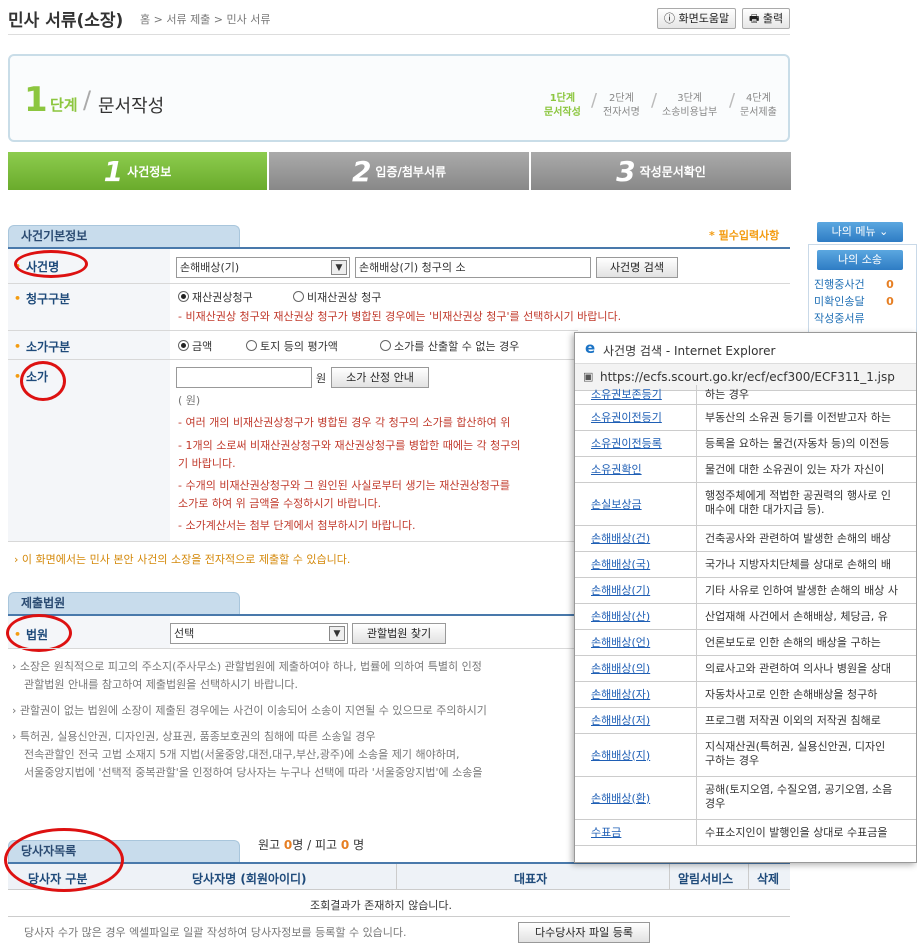 This screenshot has height=943, width=917. Describe the element at coordinates (797, 444) in the screenshot. I see `case-description: 등록을 요하는 물건(자동차 등)의 이전등` at that location.